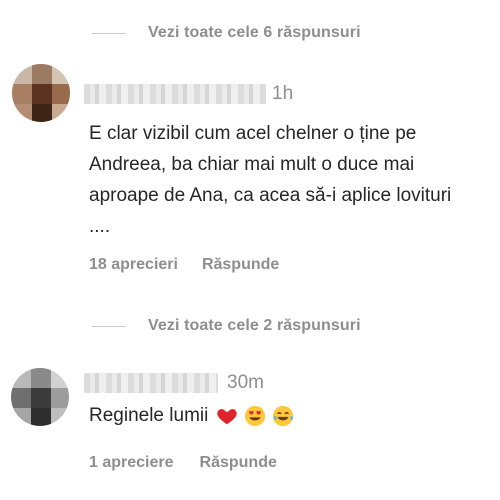 The height and width of the screenshot is (500, 500). I want to click on likes-count: 18 aprecieri, so click(133, 265).